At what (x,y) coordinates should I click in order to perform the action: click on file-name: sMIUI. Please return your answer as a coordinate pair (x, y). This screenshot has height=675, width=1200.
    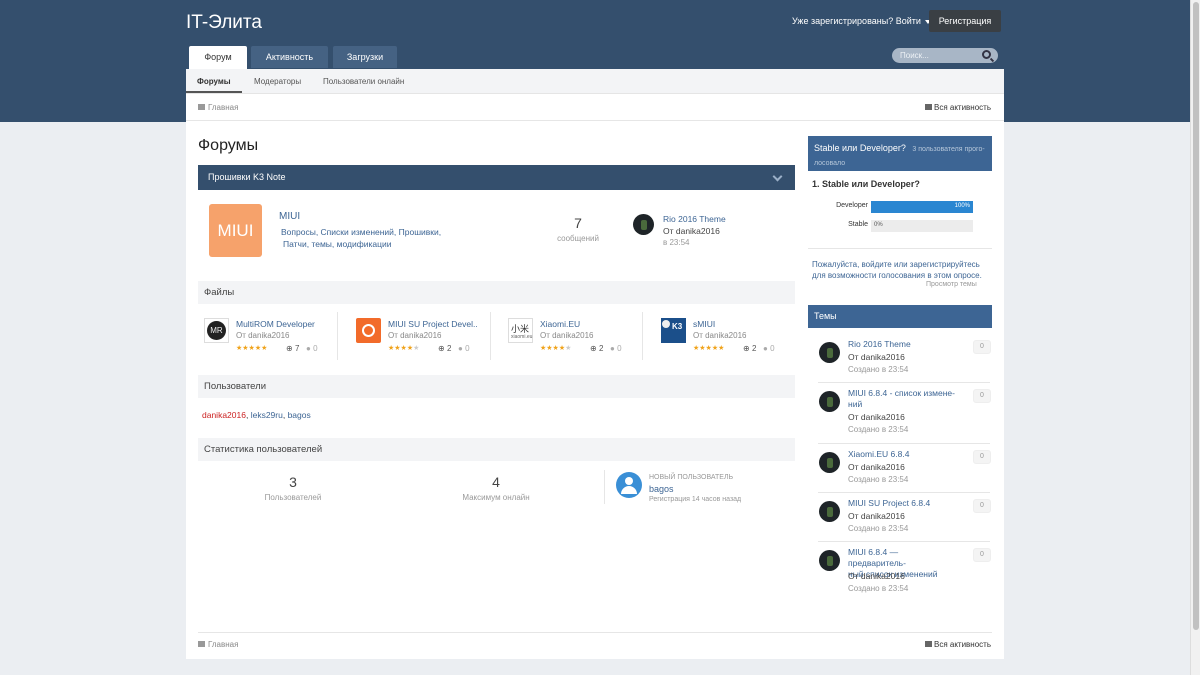
    Looking at the image, I should click on (738, 324).